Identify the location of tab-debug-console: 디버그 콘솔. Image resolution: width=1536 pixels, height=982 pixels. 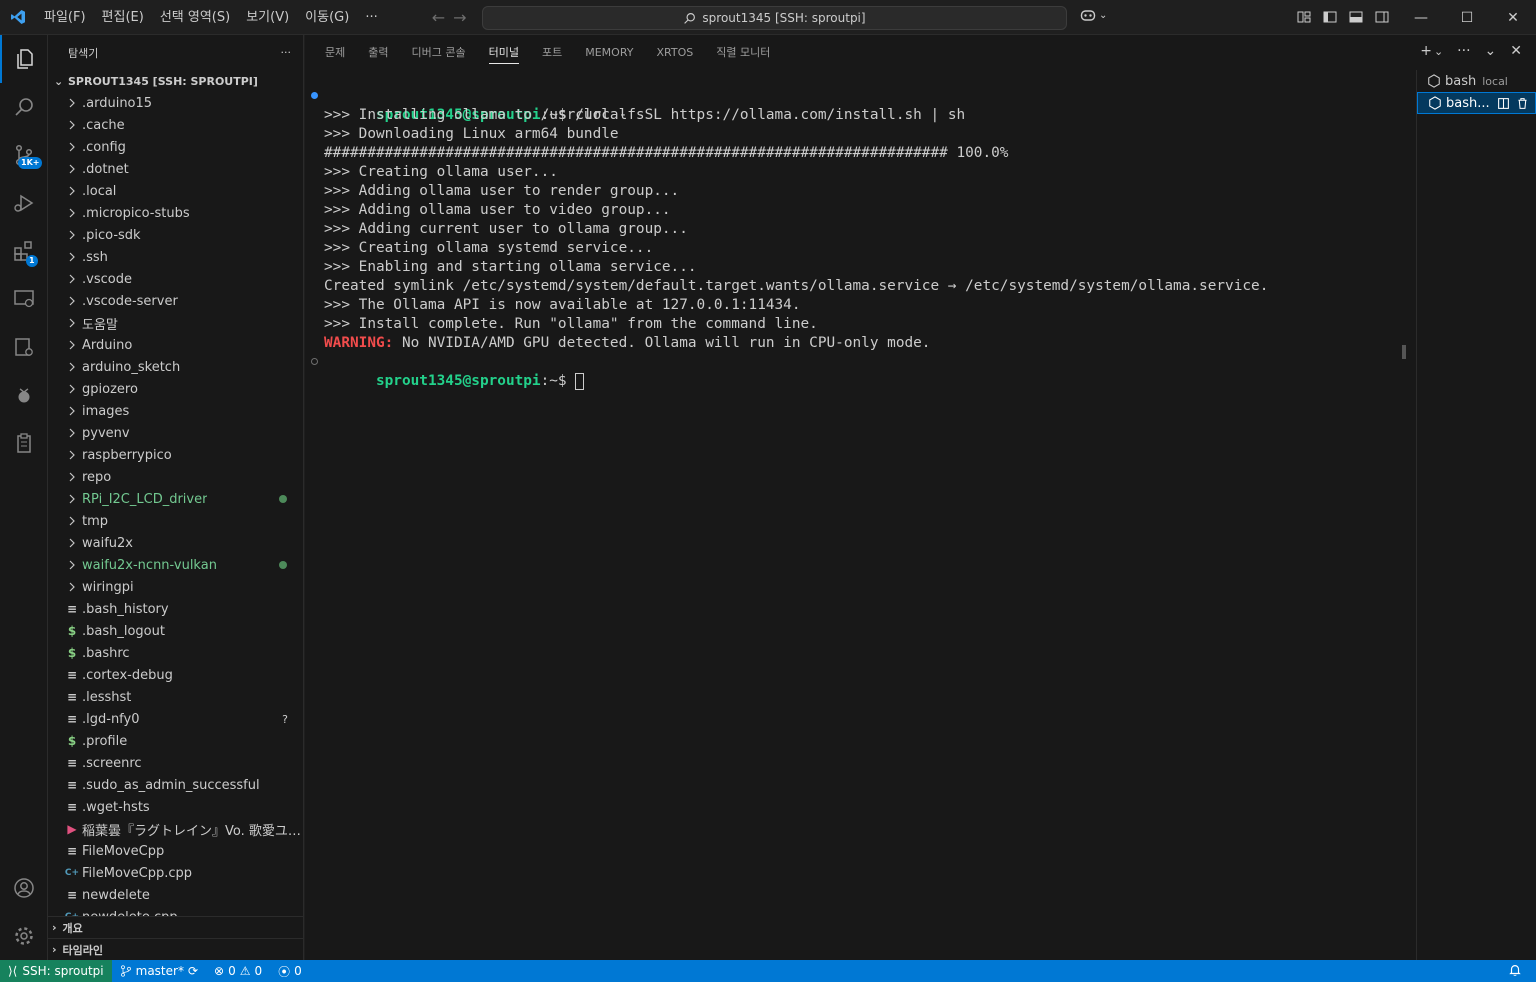
(439, 52).